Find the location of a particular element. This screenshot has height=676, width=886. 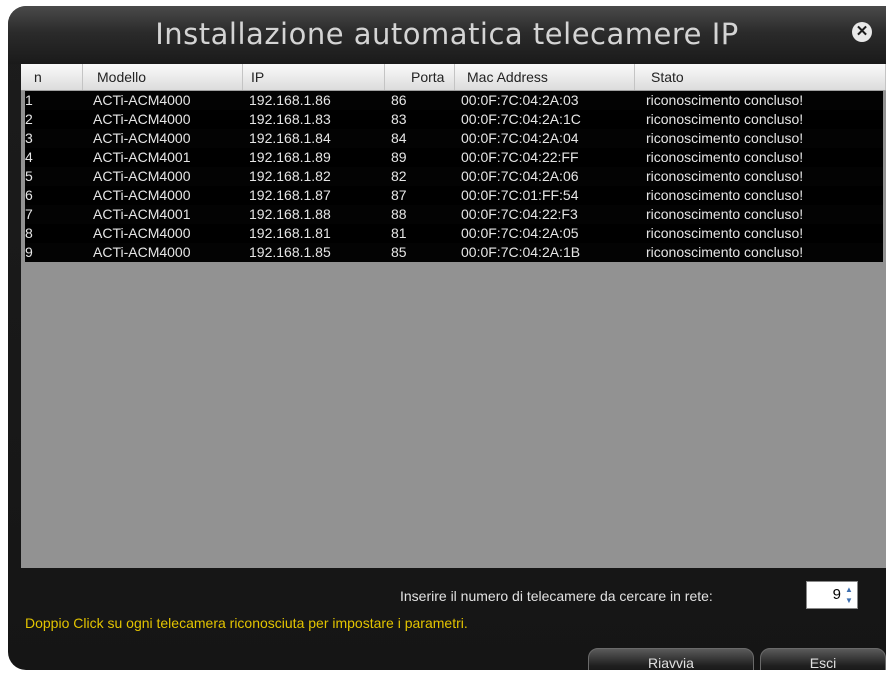

cell-mac: 00:0F:7C:04:2A:03 is located at coordinates (520, 100).